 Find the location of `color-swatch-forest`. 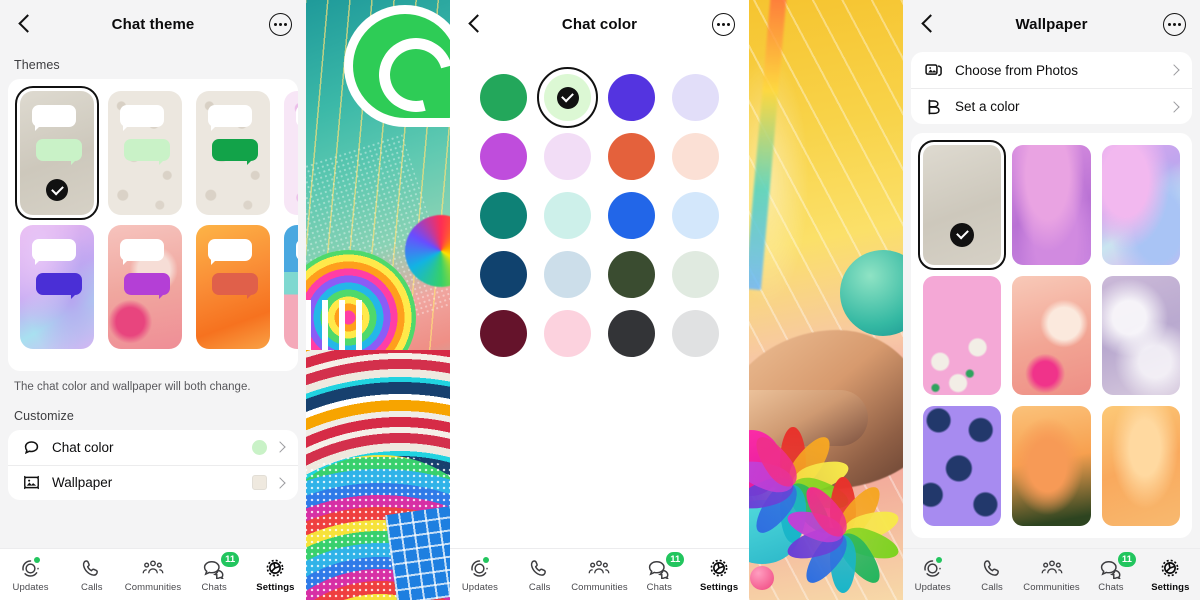

color-swatch-forest is located at coordinates (632, 274).